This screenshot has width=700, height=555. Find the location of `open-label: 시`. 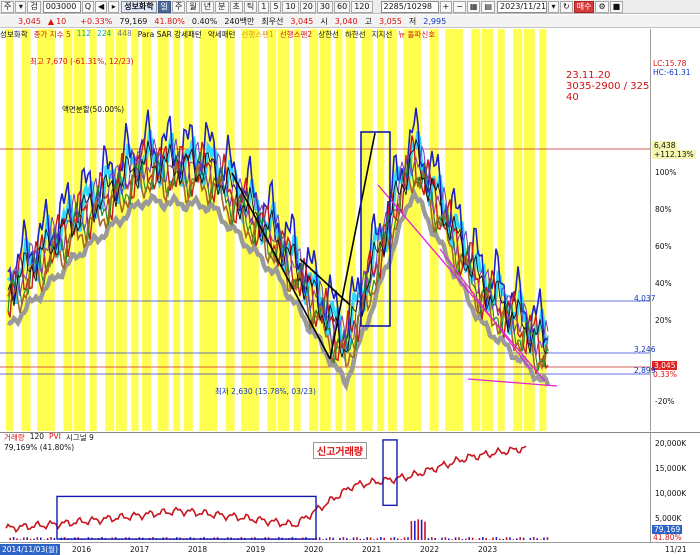

open-label: 시 is located at coordinates (324, 21).